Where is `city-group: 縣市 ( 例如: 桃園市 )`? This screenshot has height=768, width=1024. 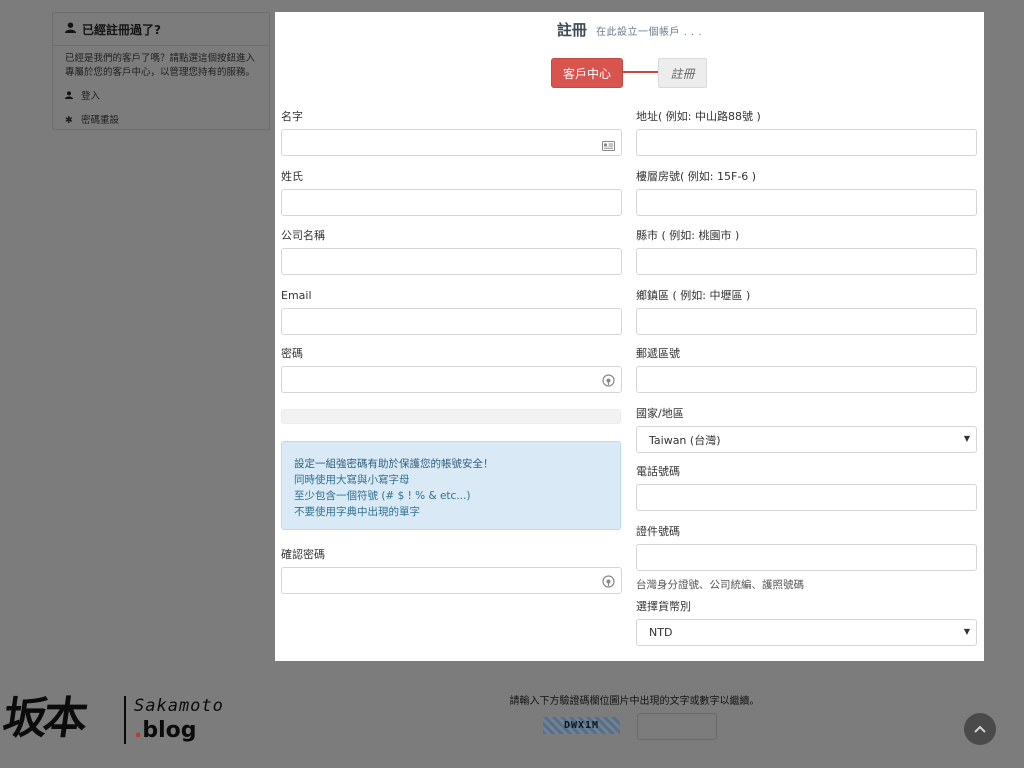 city-group: 縣市 ( 例如: 桃園市 ) is located at coordinates (806, 252).